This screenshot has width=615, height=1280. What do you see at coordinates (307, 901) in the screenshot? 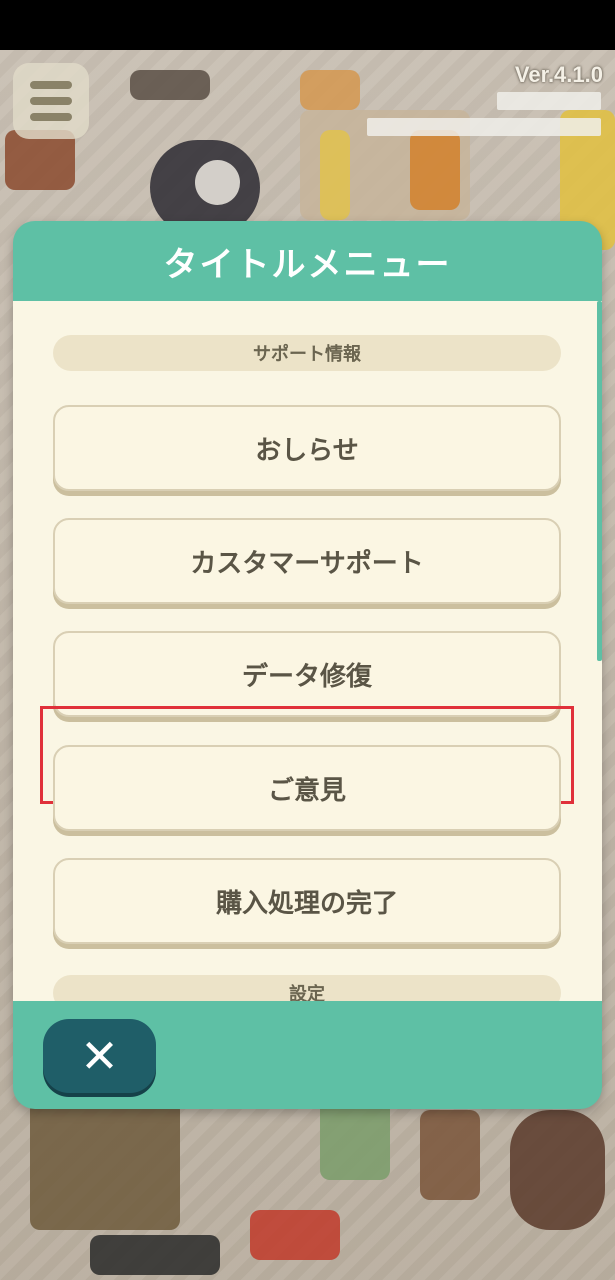
I see `complete-purchase-button: 購入処理の完了` at bounding box center [307, 901].